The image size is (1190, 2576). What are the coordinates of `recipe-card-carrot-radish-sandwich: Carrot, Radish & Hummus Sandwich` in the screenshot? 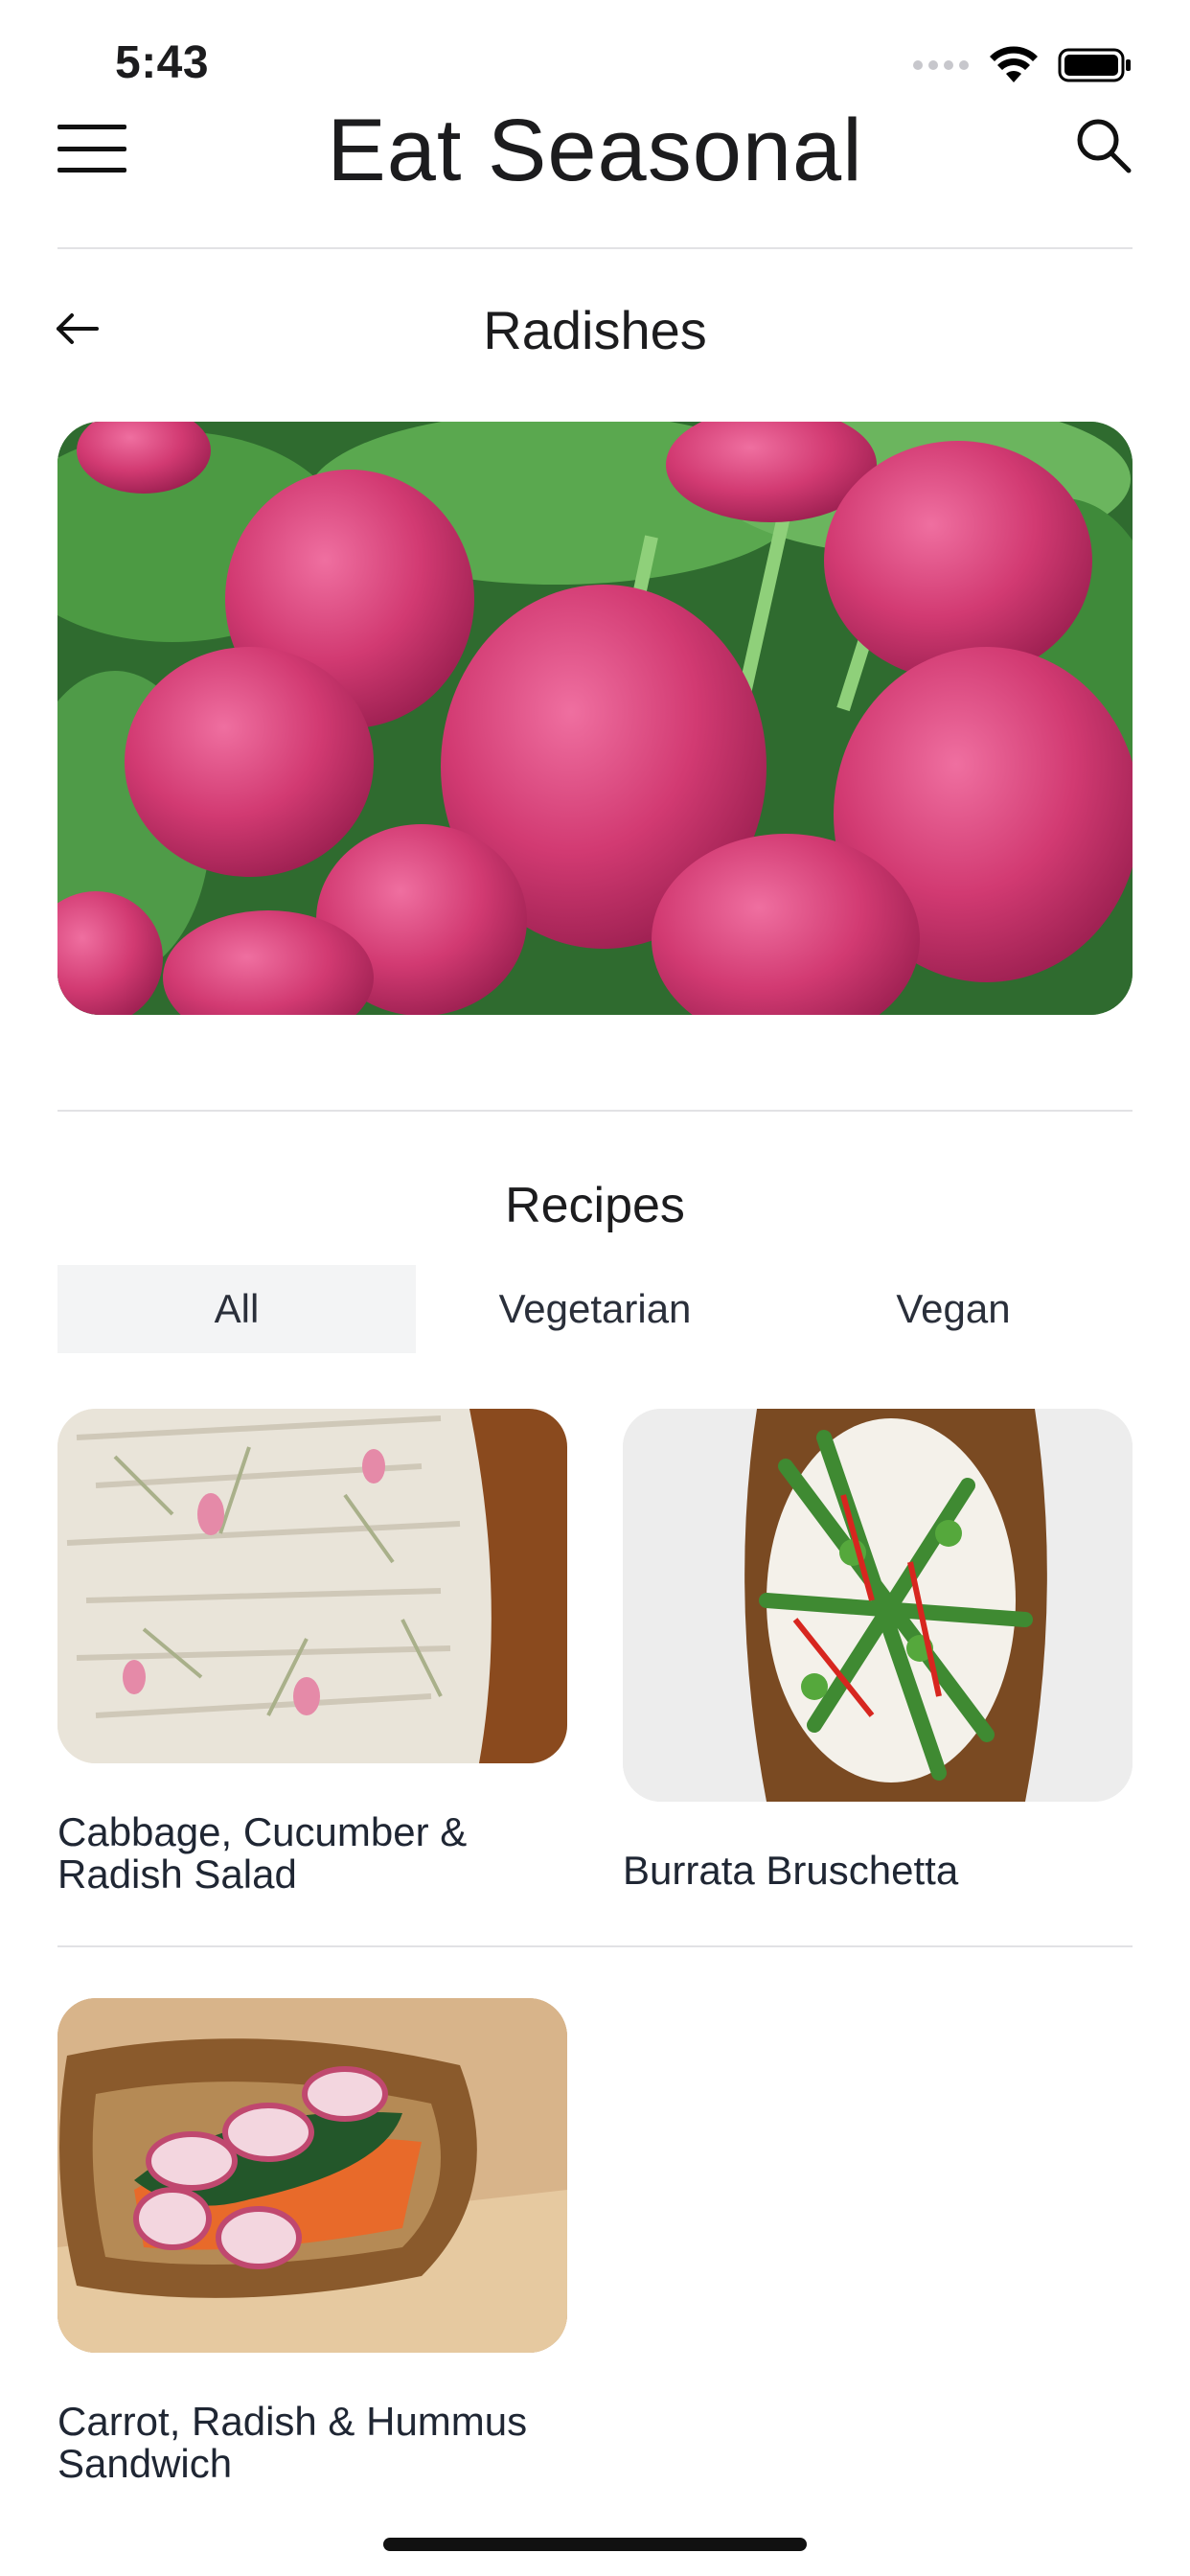 It's located at (312, 2241).